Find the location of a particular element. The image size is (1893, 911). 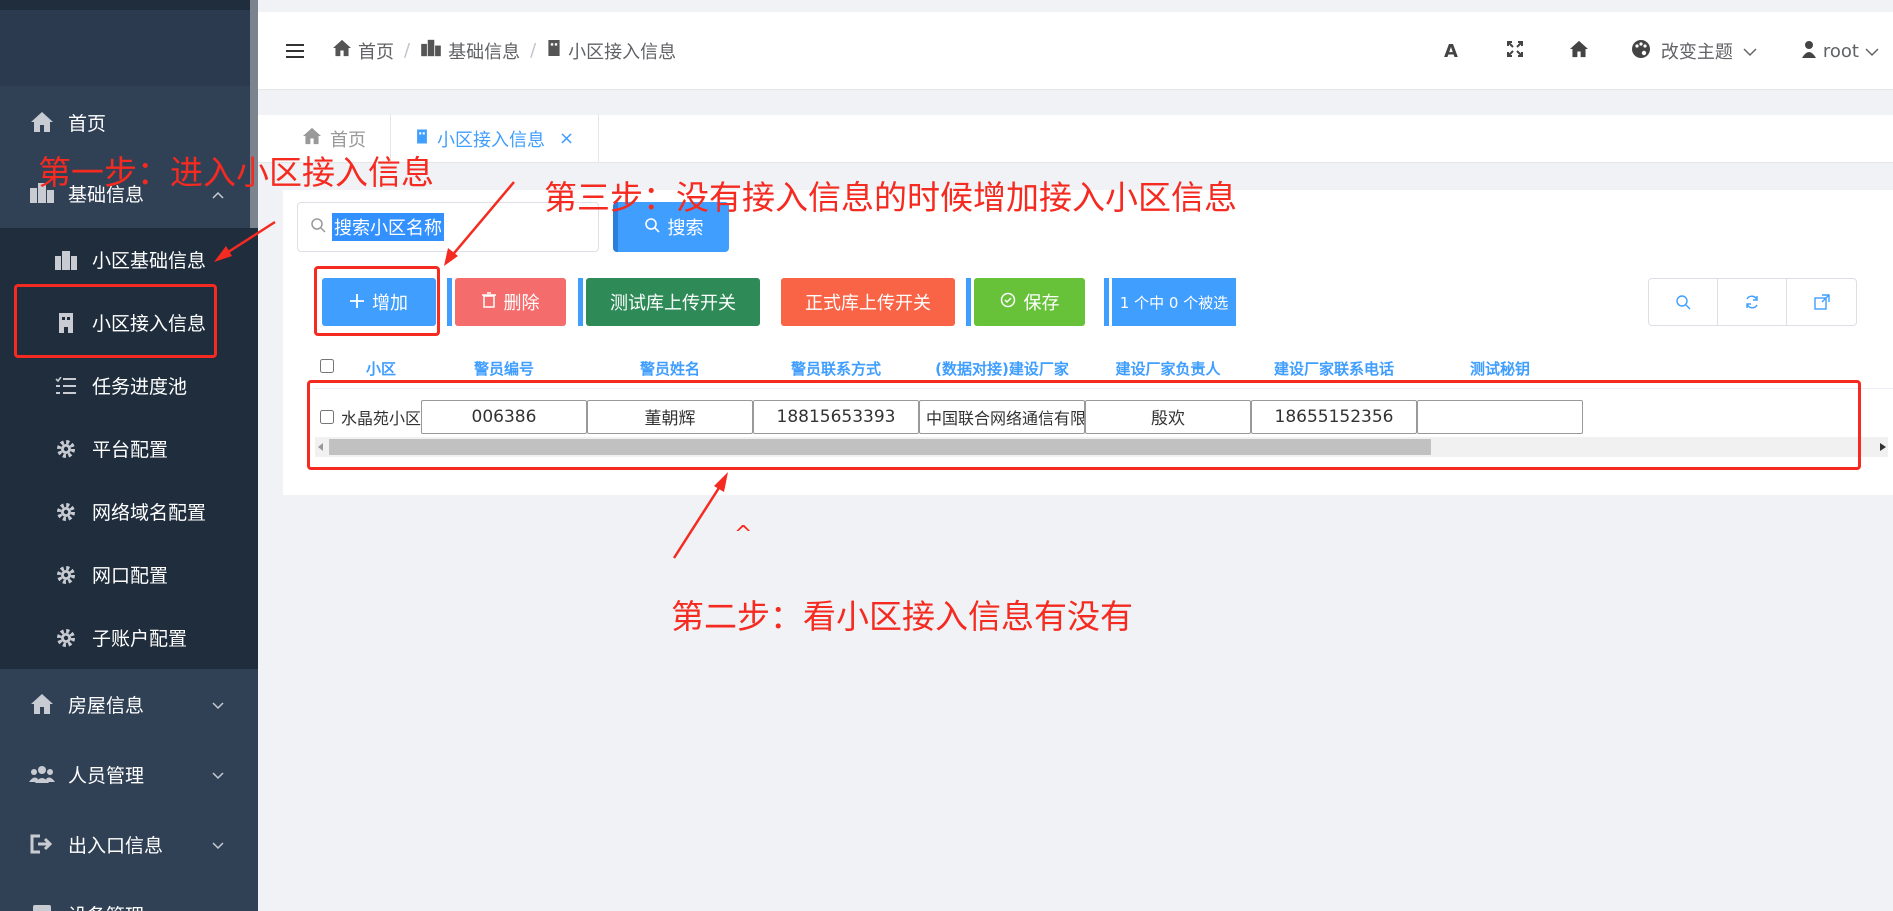

theme-switcher: 改变主题 is located at coordinates (1694, 51).